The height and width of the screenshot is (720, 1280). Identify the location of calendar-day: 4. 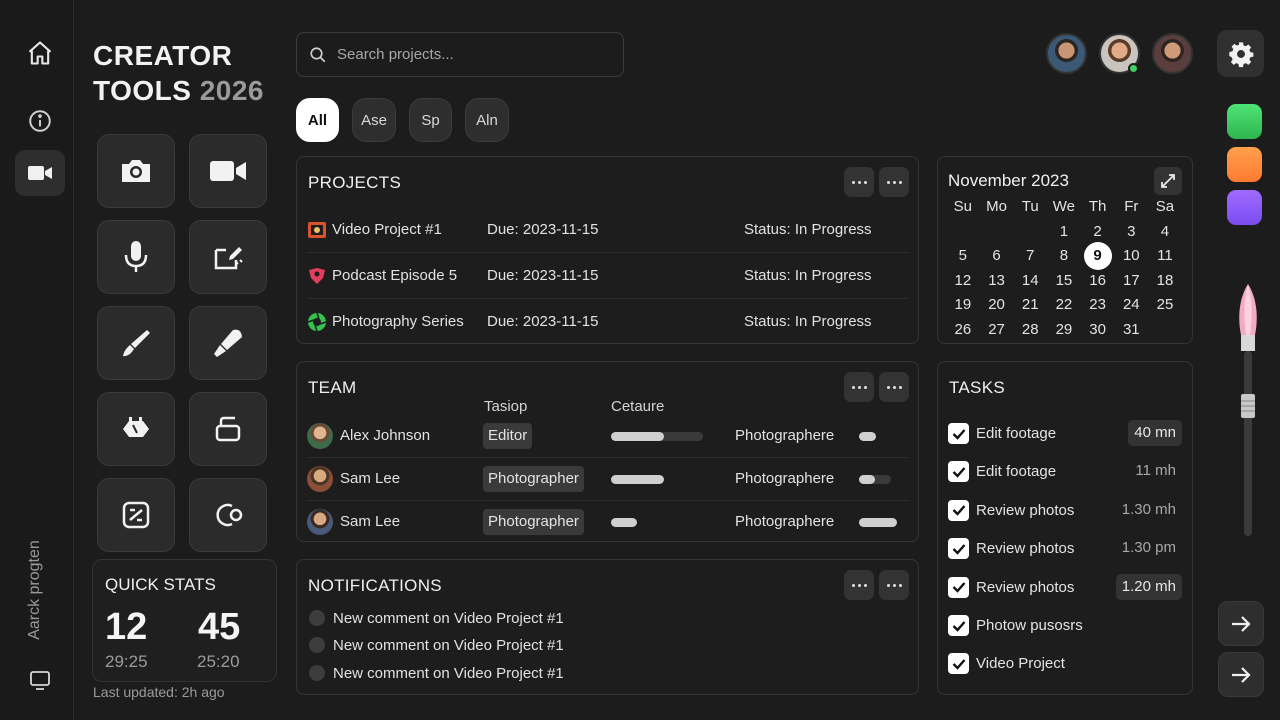
(1165, 232).